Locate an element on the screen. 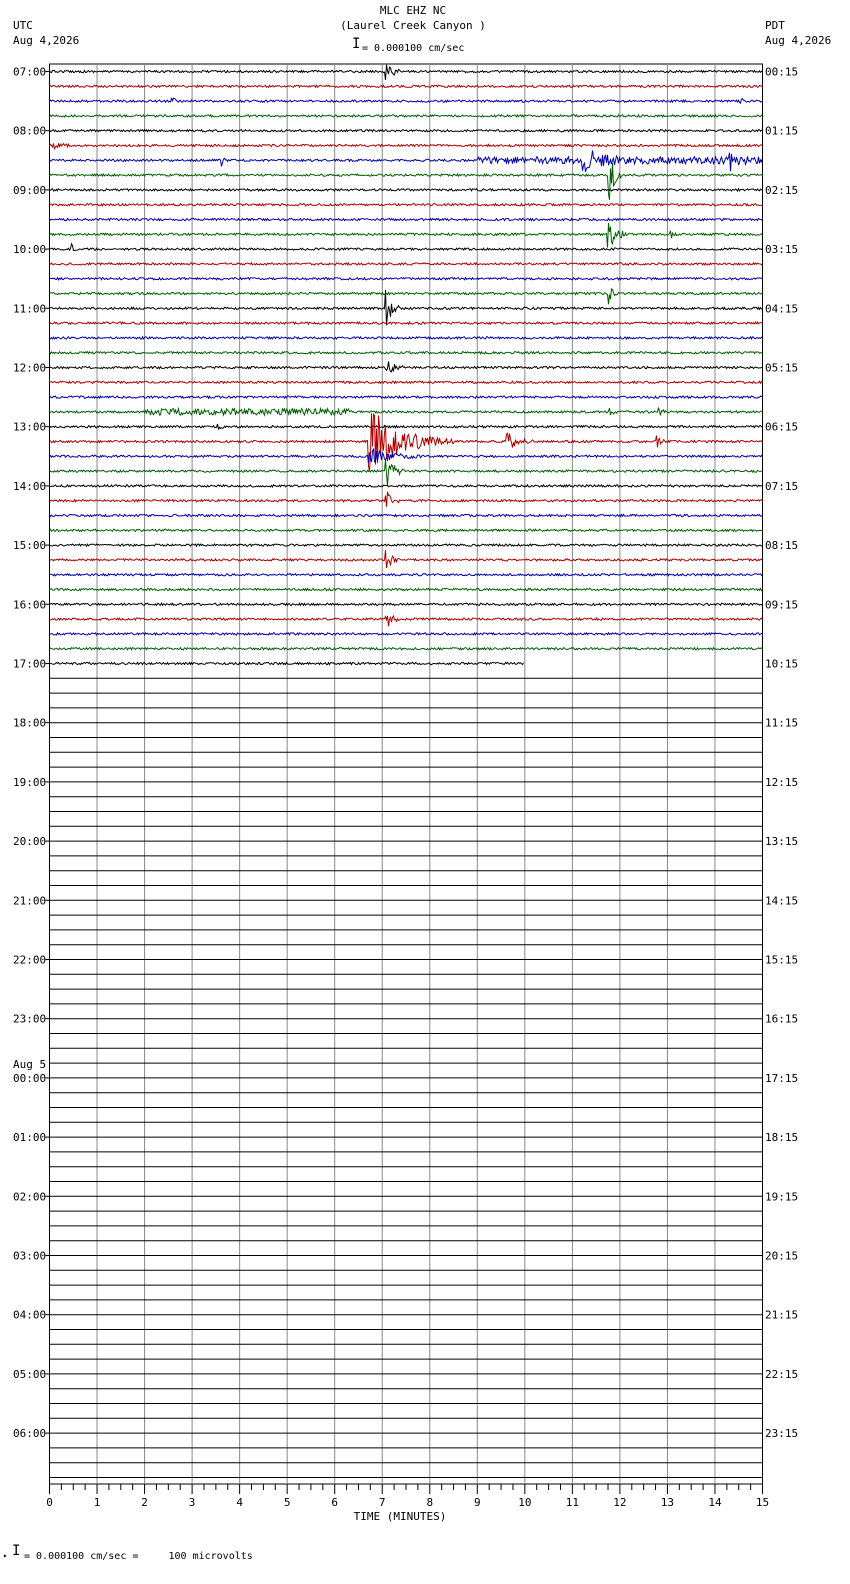 This screenshot has width=850, height=1584. x-tick-label: 3 is located at coordinates (192, 1502).